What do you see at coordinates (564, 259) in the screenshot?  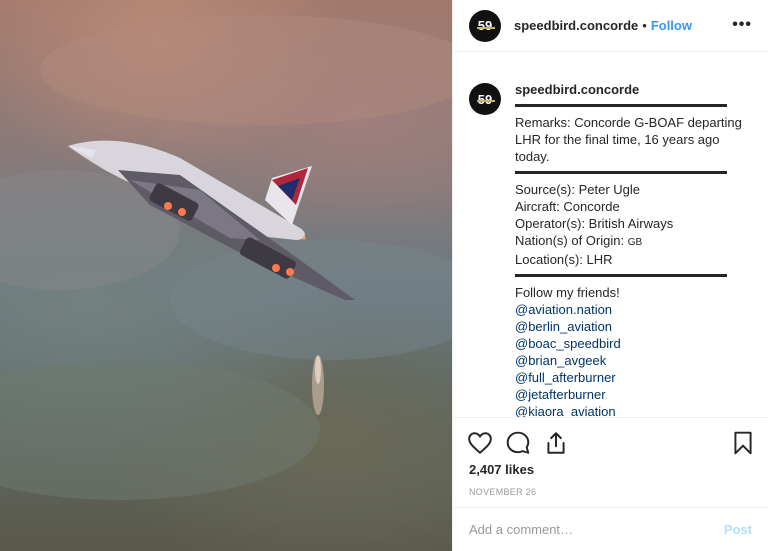 I see `caption-location: Location(s): LHR` at bounding box center [564, 259].